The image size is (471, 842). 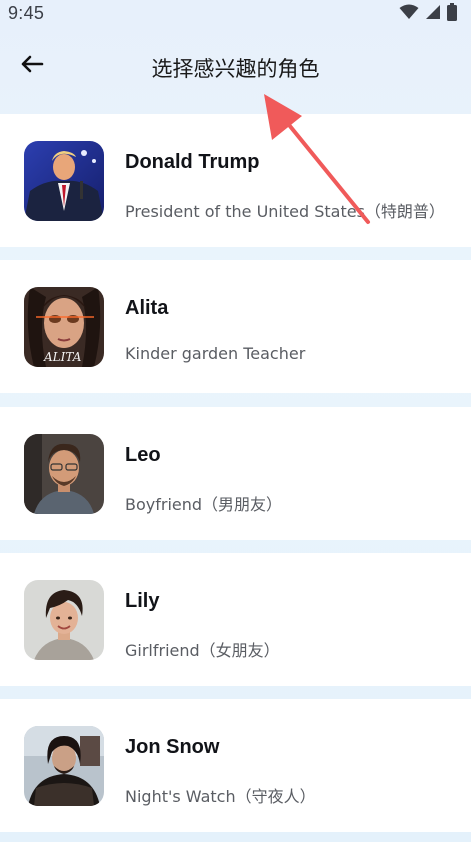 What do you see at coordinates (142, 601) in the screenshot?
I see `character-name: Lily` at bounding box center [142, 601].